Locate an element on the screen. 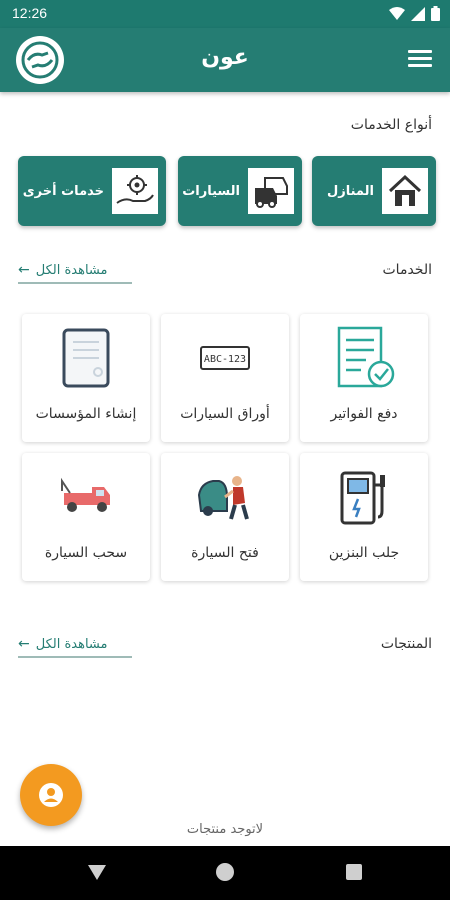  products-view-all-link: ← مشاهدة الكل is located at coordinates (75, 645).